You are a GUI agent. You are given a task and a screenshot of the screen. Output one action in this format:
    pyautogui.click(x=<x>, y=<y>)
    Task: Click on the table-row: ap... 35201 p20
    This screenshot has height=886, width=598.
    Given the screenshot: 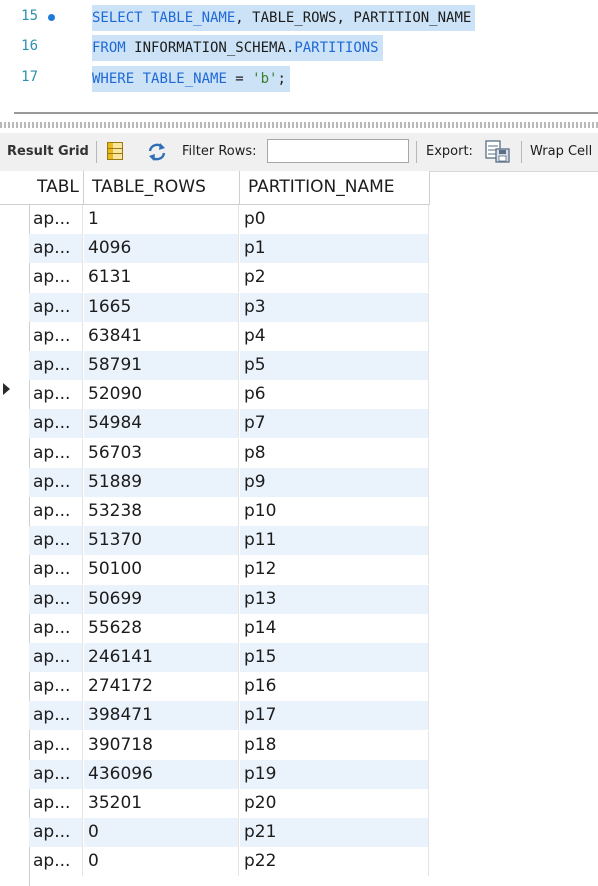 What is the action you would take?
    pyautogui.click(x=229, y=803)
    